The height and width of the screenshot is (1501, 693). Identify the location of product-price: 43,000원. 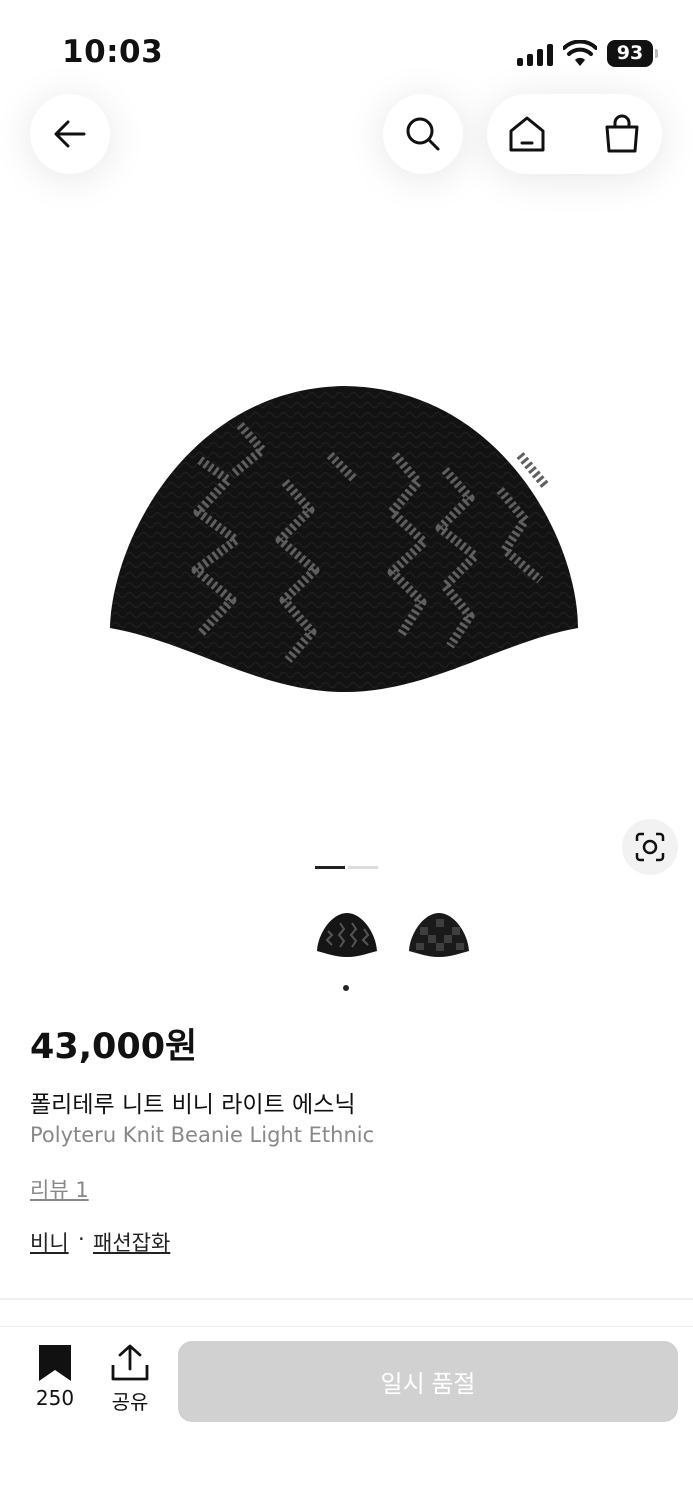
(114, 1047).